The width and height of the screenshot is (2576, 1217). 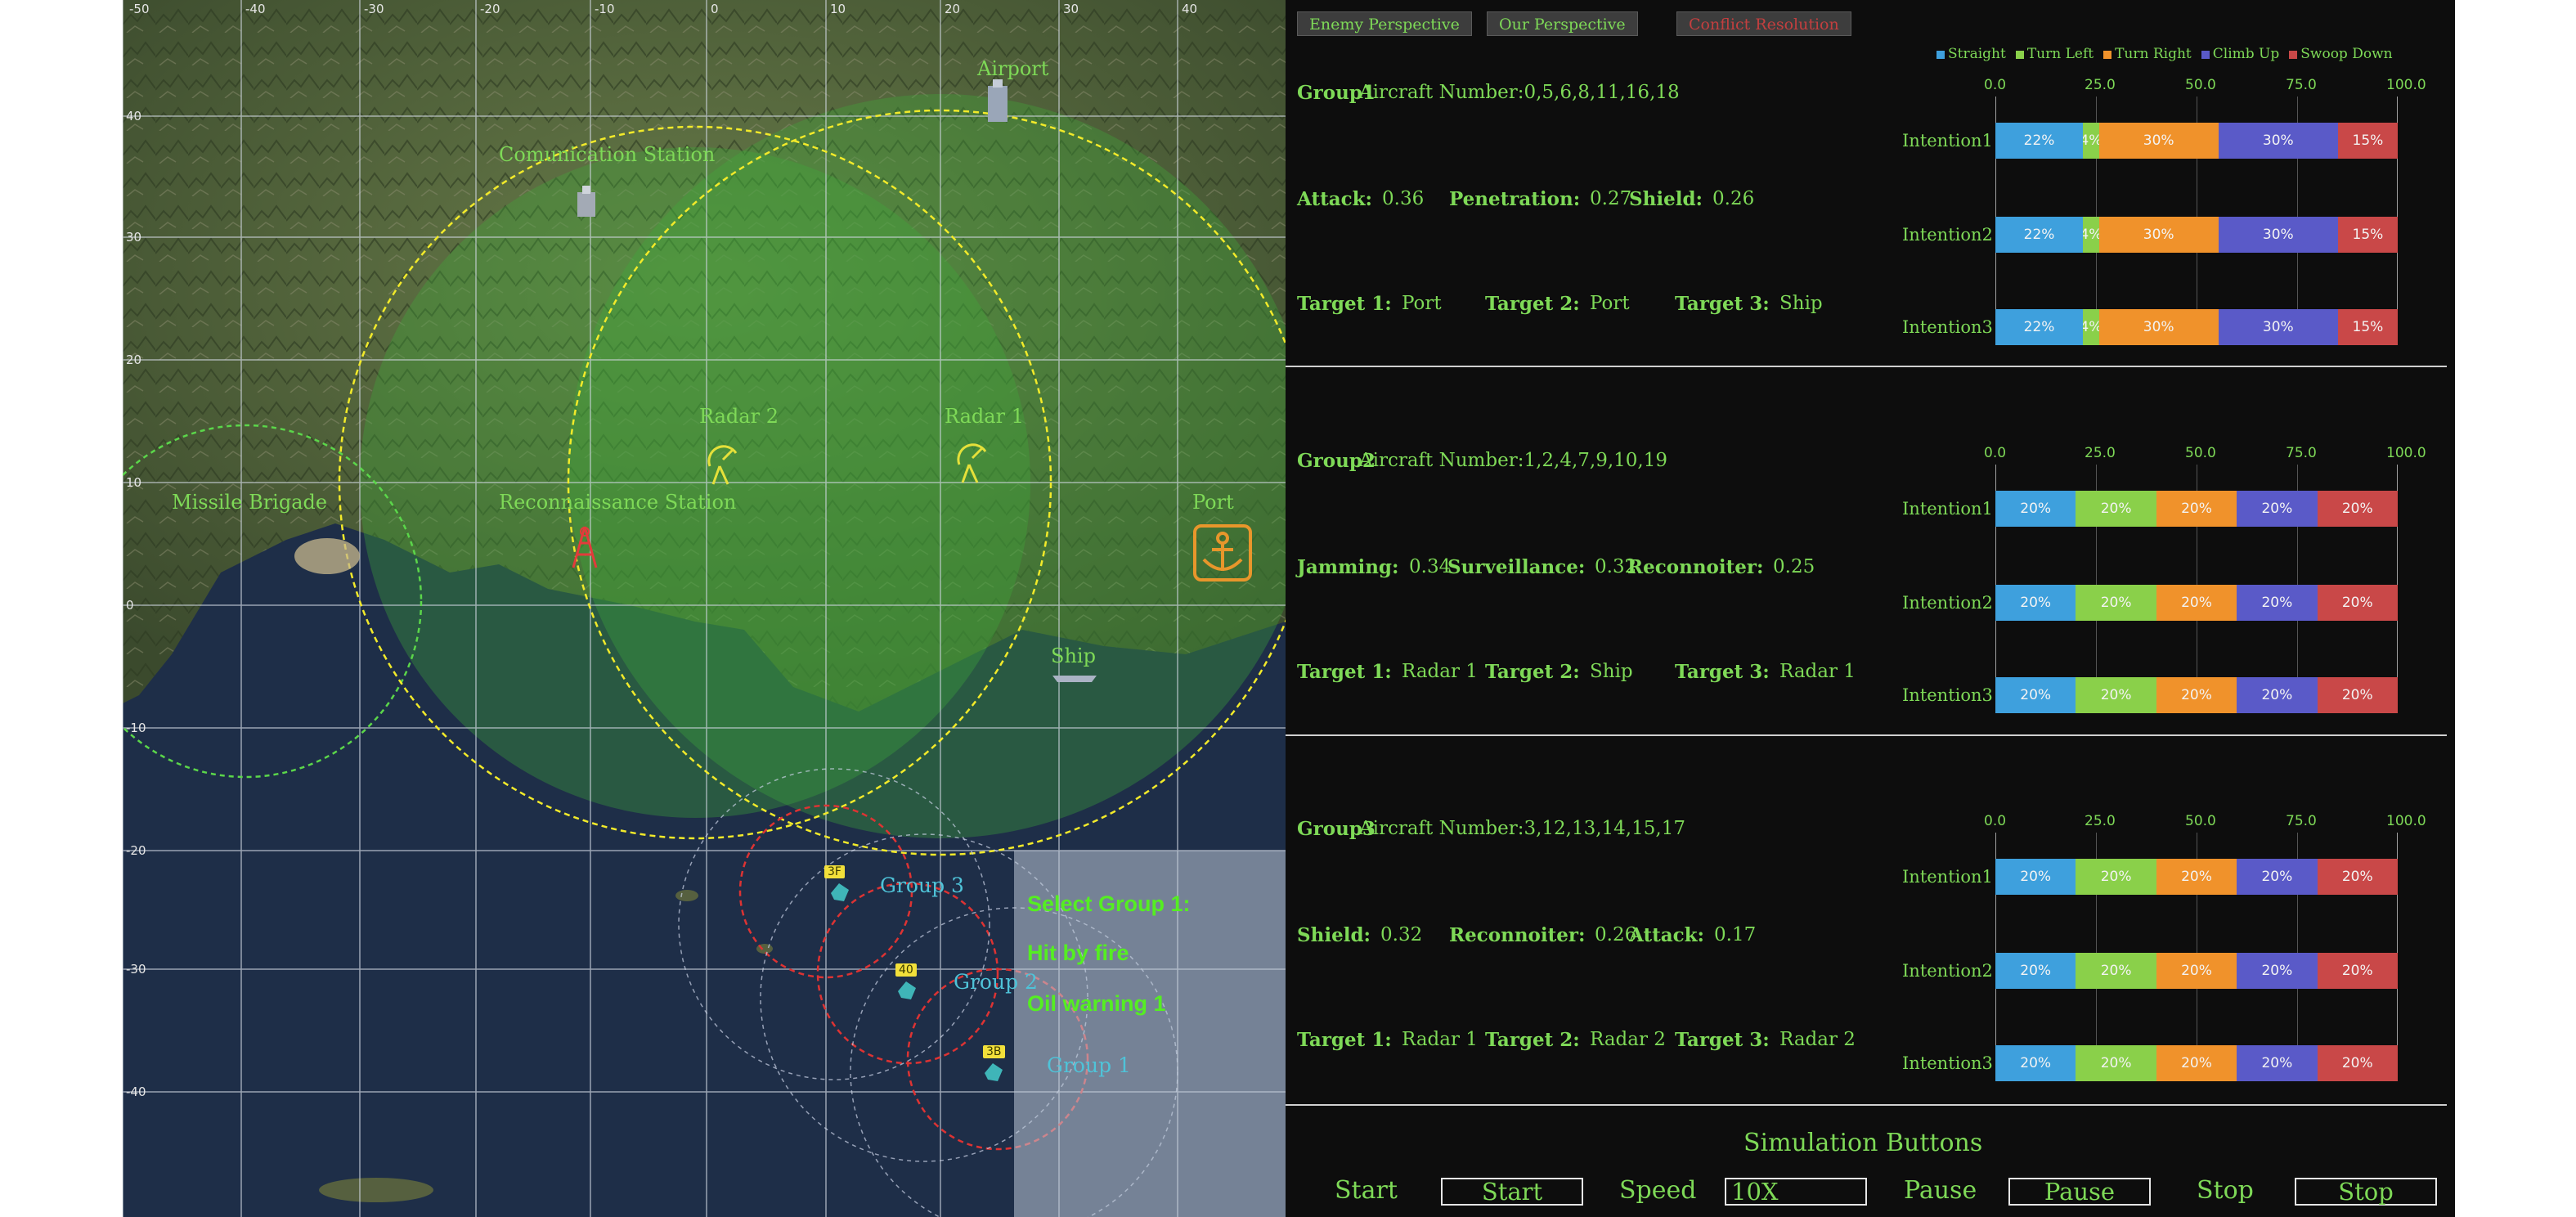 I want to click on intention-bar-segment: 4%, so click(x=2091, y=327).